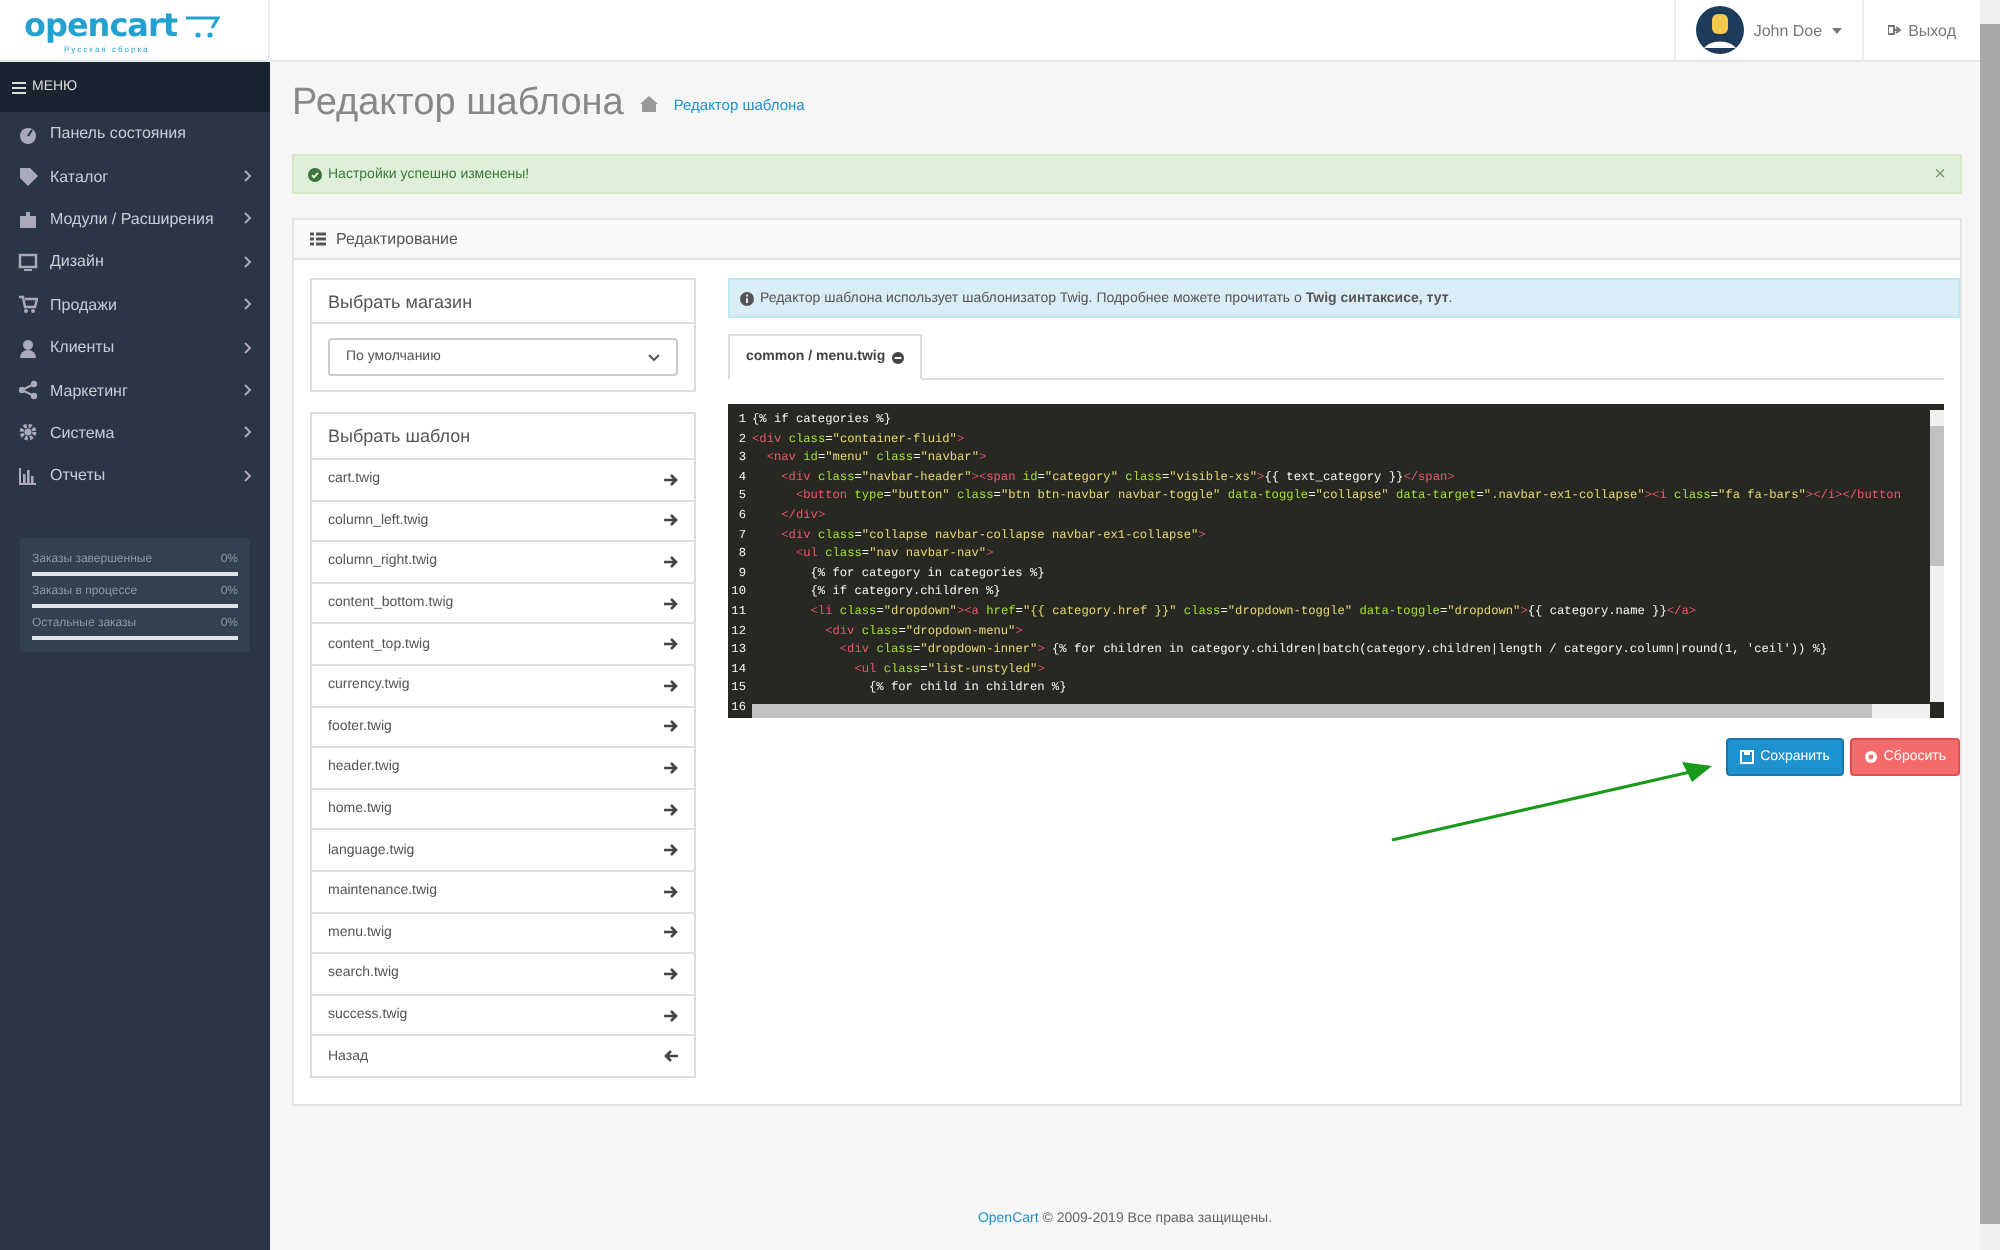 The height and width of the screenshot is (1250, 2000). I want to click on sidebar-item: Клиенты, so click(135, 347).